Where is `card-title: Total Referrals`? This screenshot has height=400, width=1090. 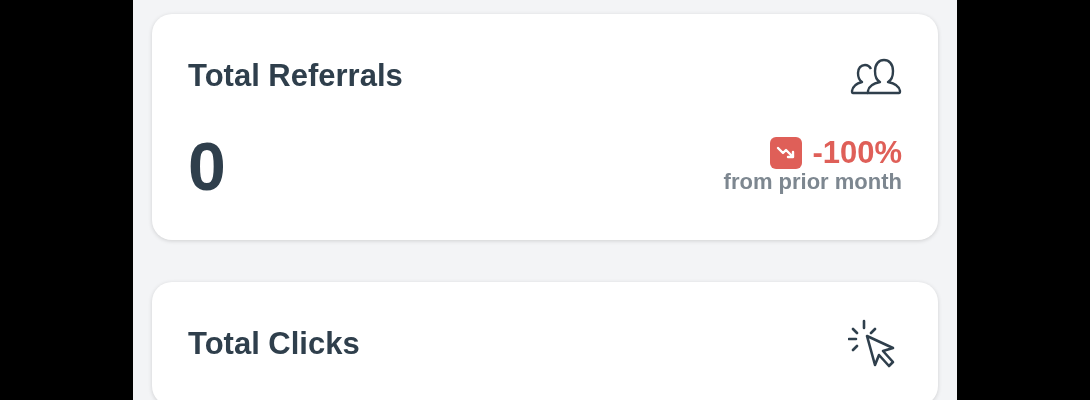
card-title: Total Referrals is located at coordinates (295, 76).